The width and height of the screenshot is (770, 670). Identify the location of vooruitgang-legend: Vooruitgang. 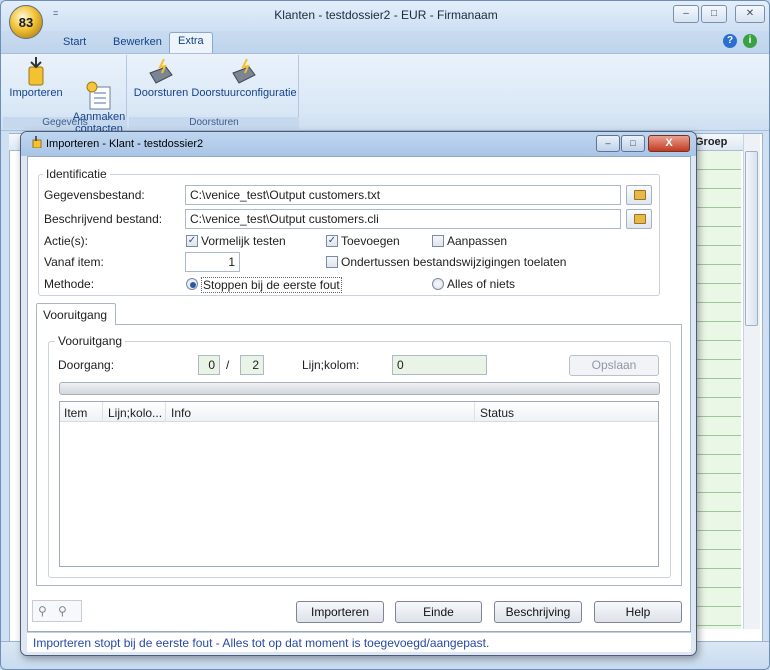
(90, 341).